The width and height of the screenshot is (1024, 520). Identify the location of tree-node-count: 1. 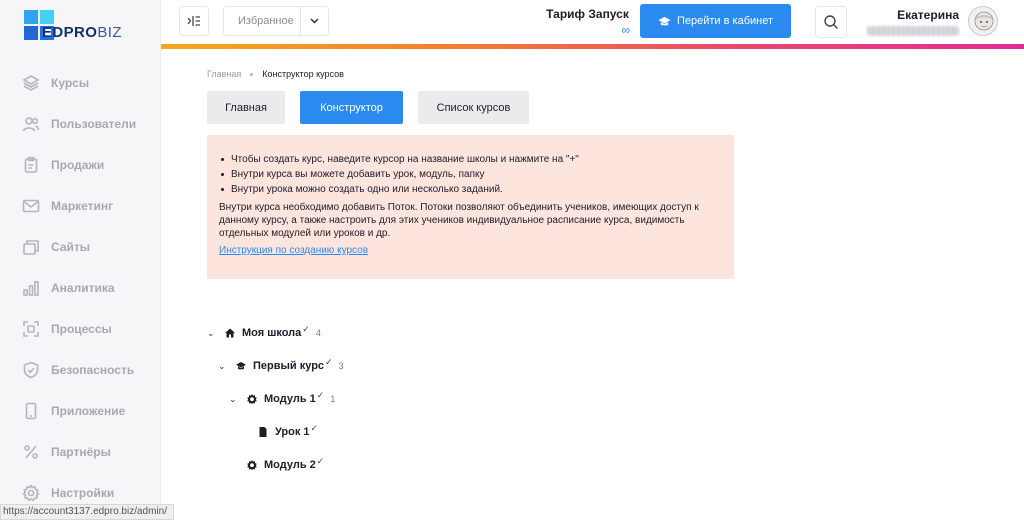
(333, 399).